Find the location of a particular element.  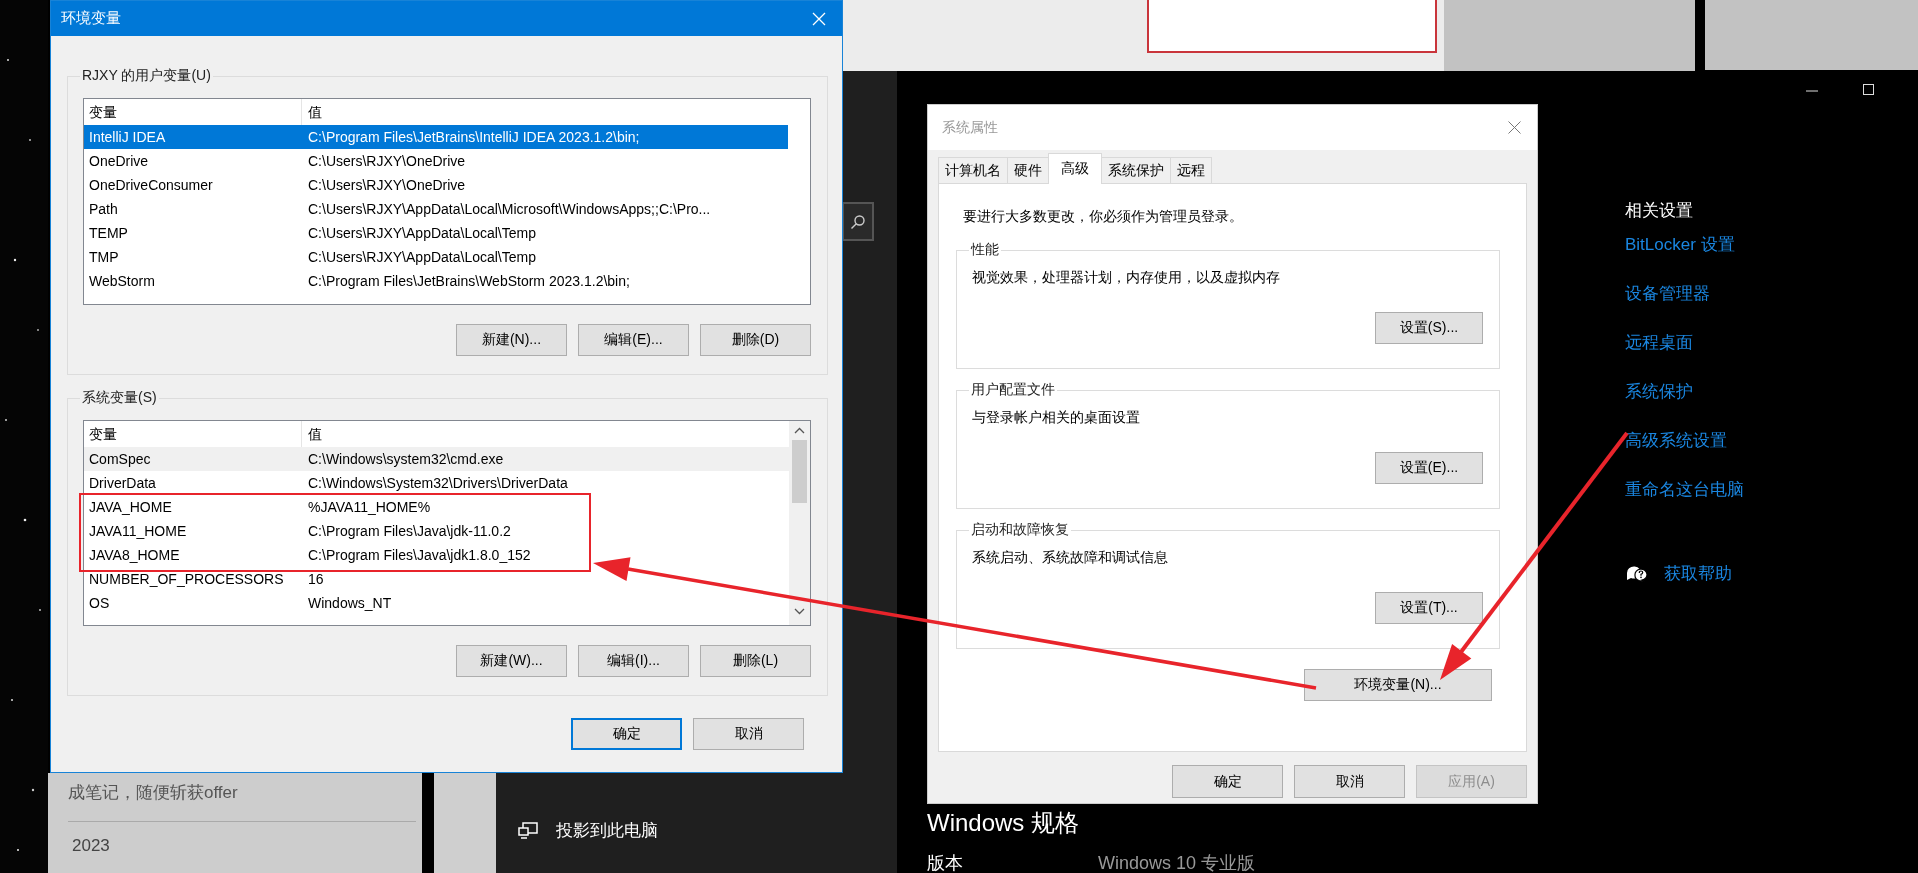

table-row: DriverData C:\Windows\System32\Drivers\DriverData is located at coordinates (436, 483).